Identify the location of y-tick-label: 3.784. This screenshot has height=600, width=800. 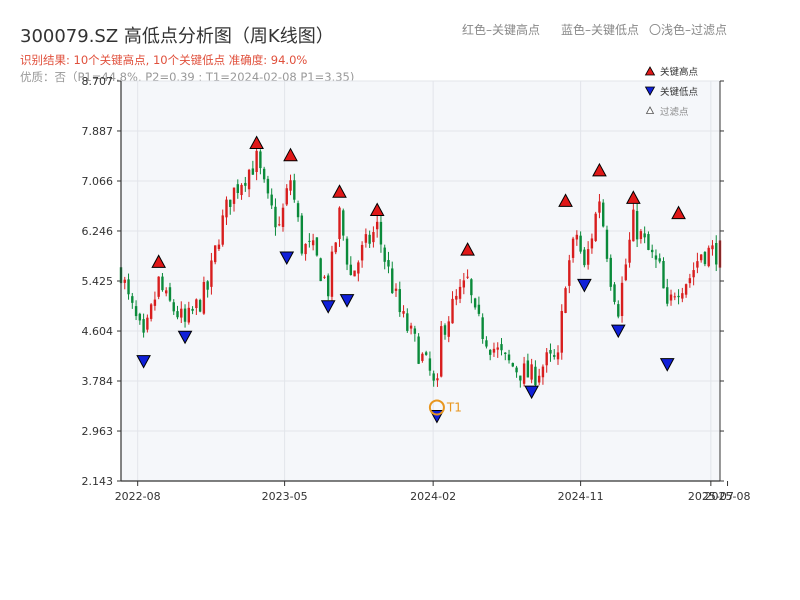
(98, 381).